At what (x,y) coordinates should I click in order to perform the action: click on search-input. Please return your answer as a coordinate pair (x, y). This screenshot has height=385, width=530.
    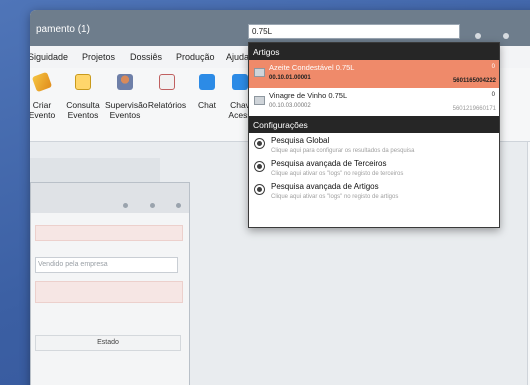
    Looking at the image, I should click on (354, 31).